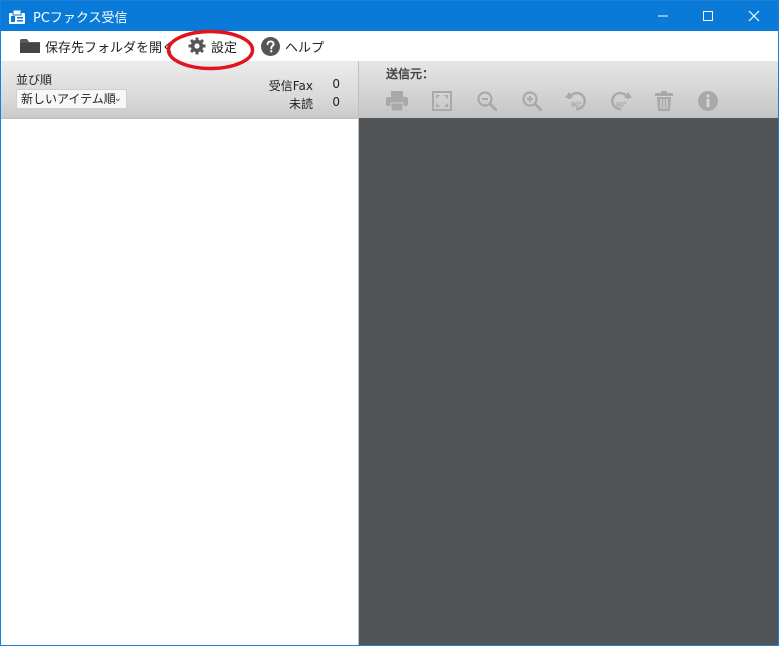 This screenshot has height=646, width=779. I want to click on close-icon, so click(754, 16).